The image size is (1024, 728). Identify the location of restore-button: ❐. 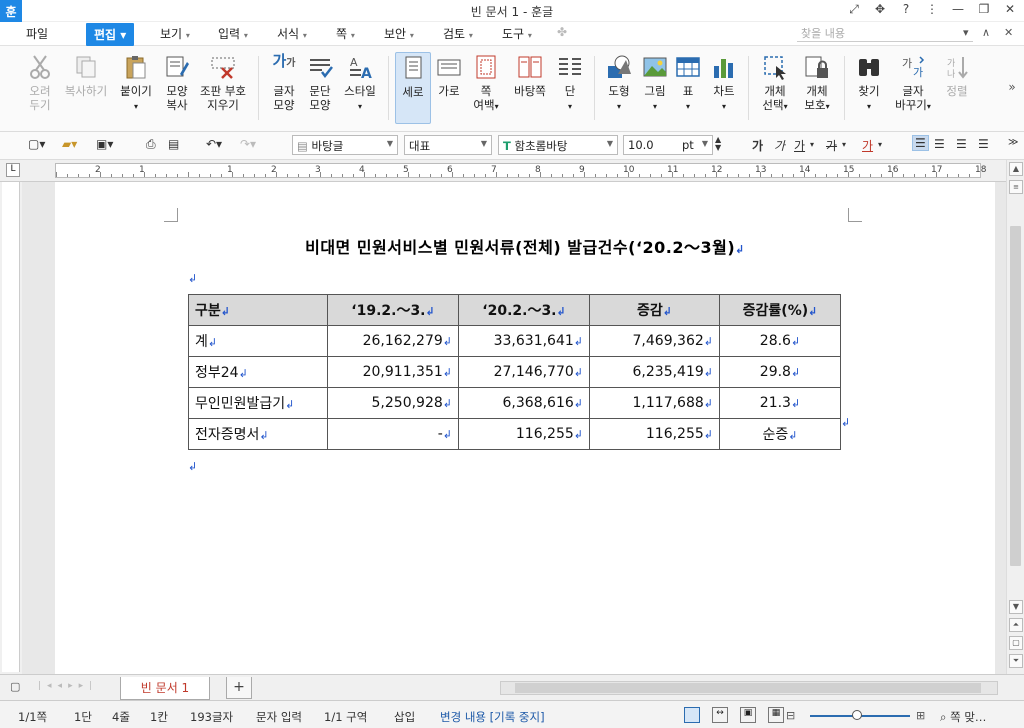
(984, 9).